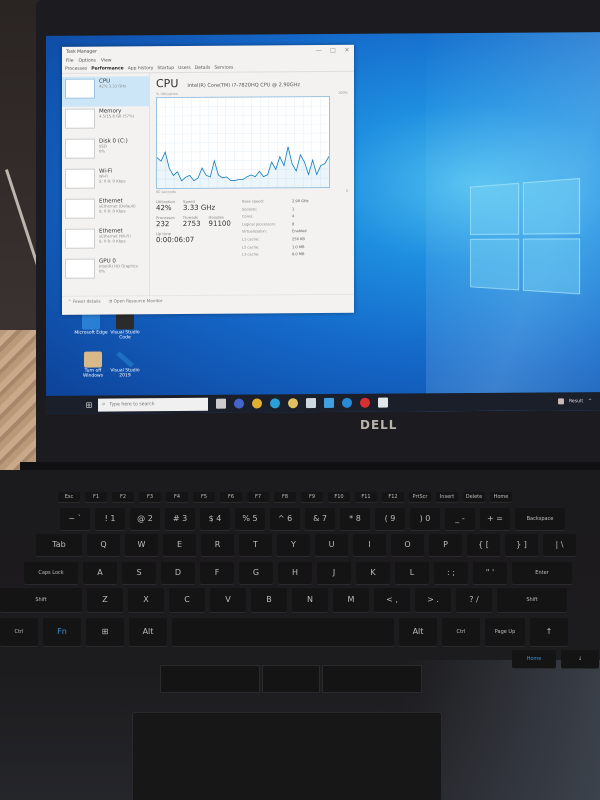 This screenshot has height=800, width=600. Describe the element at coordinates (165, 68) in the screenshot. I see `tab-startup: Startup` at that location.